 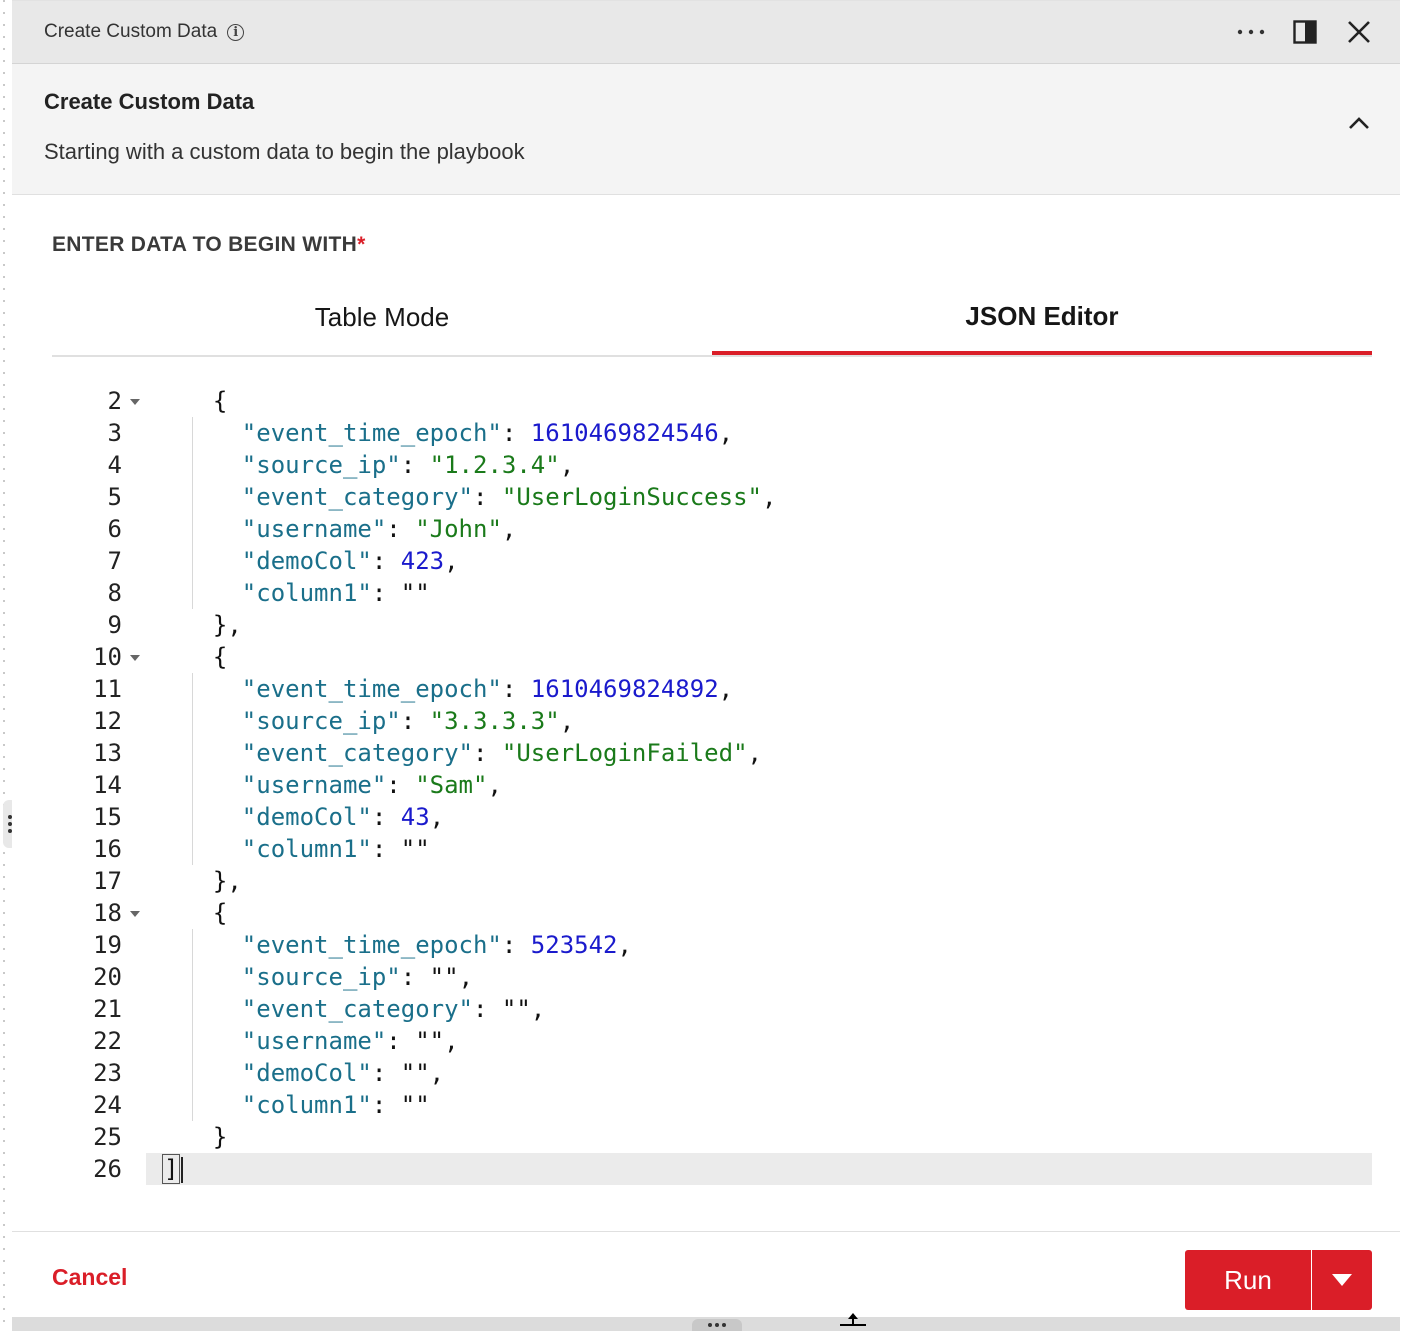 I want to click on json-value: "3.3.3.3", so click(x=494, y=721).